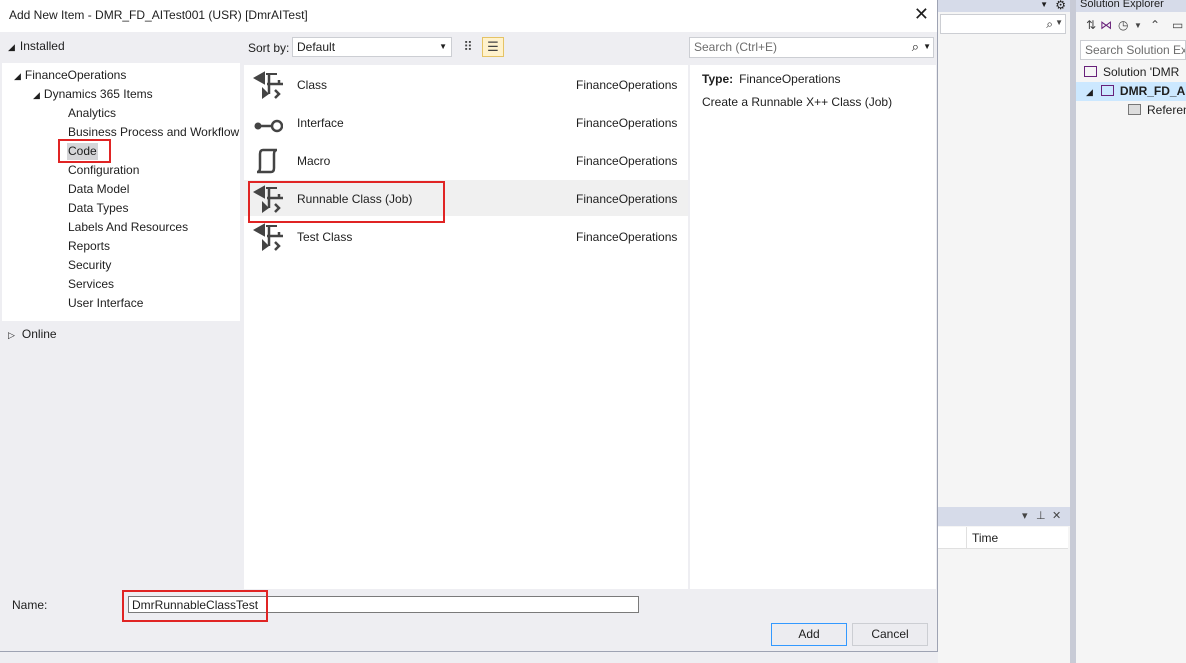  Describe the element at coordinates (1131, 6) in the screenshot. I see `solution-explorer-title: Solution Explorer` at that location.